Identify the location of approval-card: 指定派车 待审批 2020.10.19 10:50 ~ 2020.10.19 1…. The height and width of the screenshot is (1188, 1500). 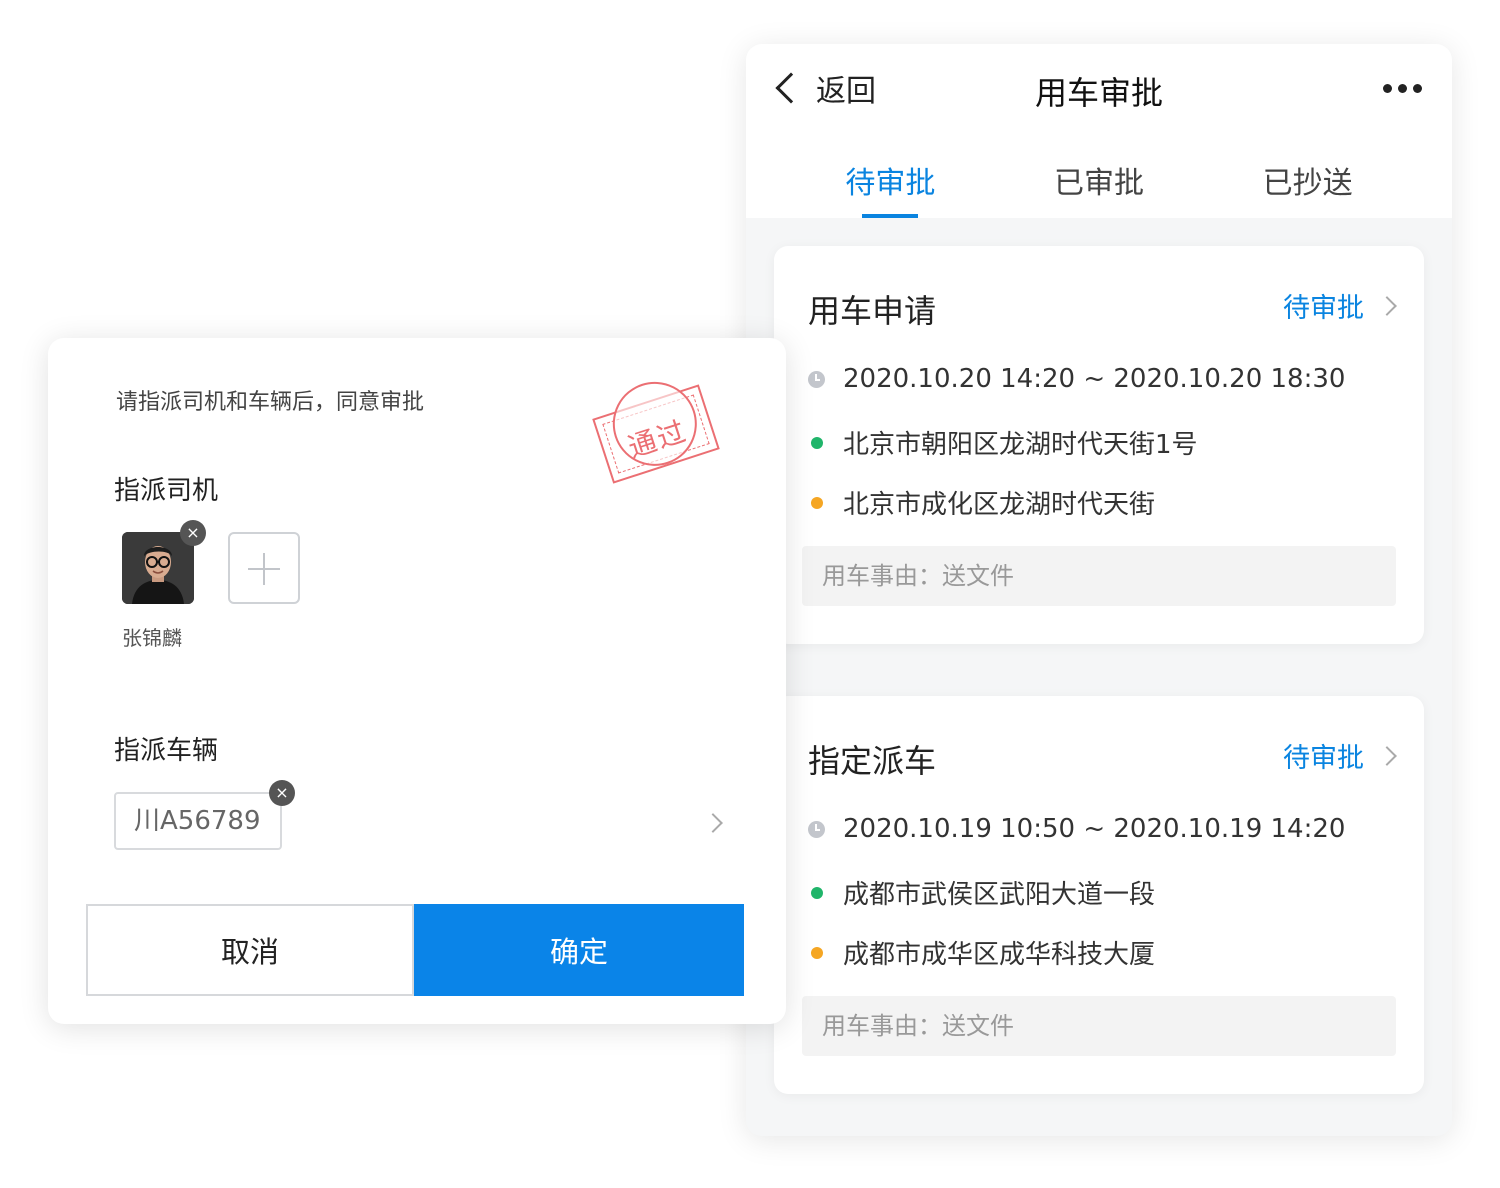
(1099, 895).